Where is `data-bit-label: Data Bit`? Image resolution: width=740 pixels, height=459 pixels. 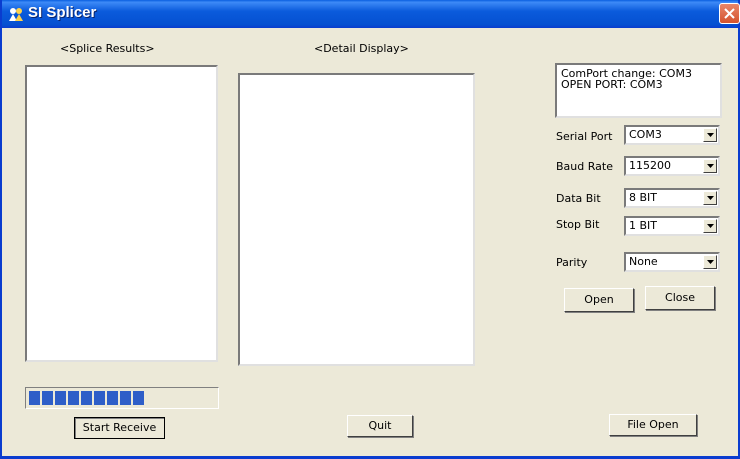
data-bit-label: Data Bit is located at coordinates (578, 198).